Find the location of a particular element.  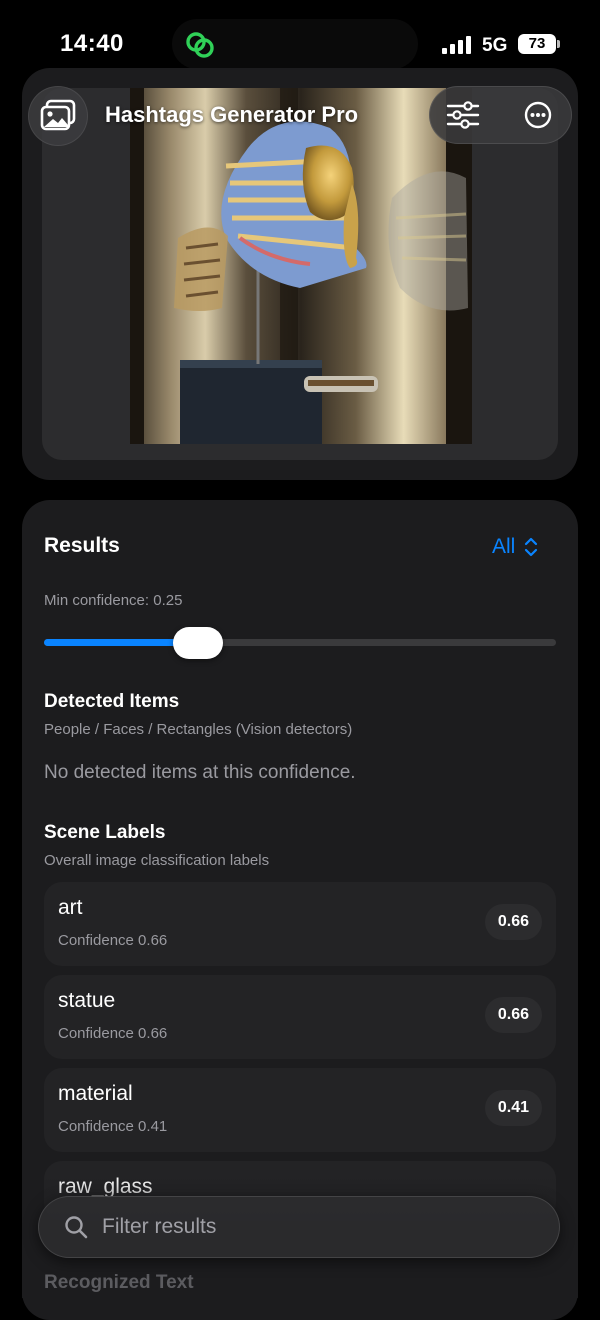

scene-label-row: material Confidence 0.41 0.41 is located at coordinates (300, 1110).